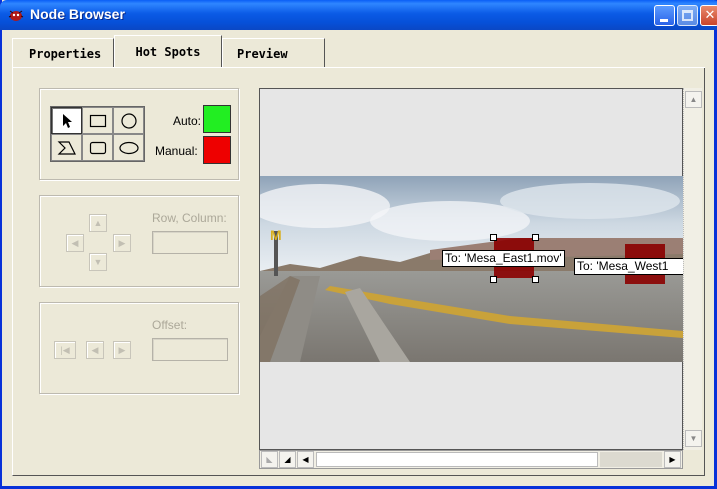  I want to click on small-mountain-icon: ◣, so click(269, 459).